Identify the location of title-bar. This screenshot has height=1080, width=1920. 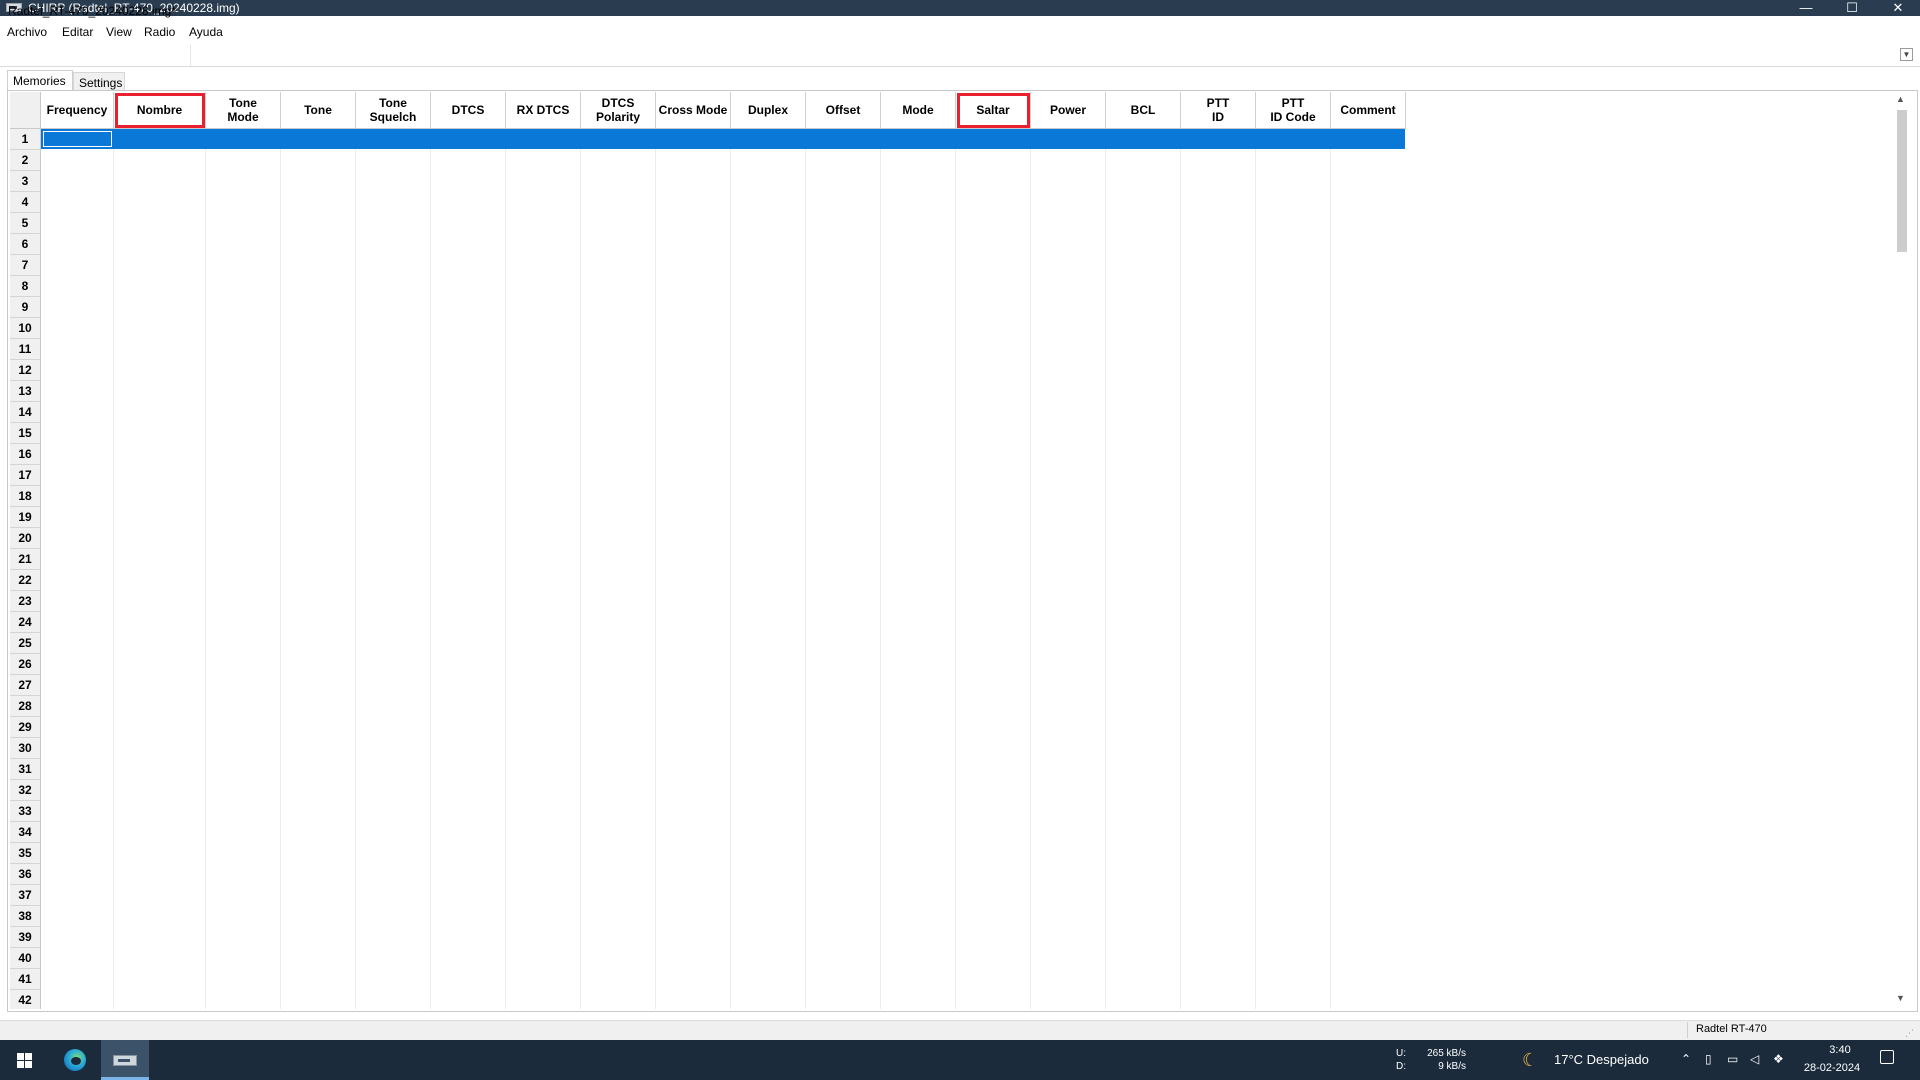
(960, 8).